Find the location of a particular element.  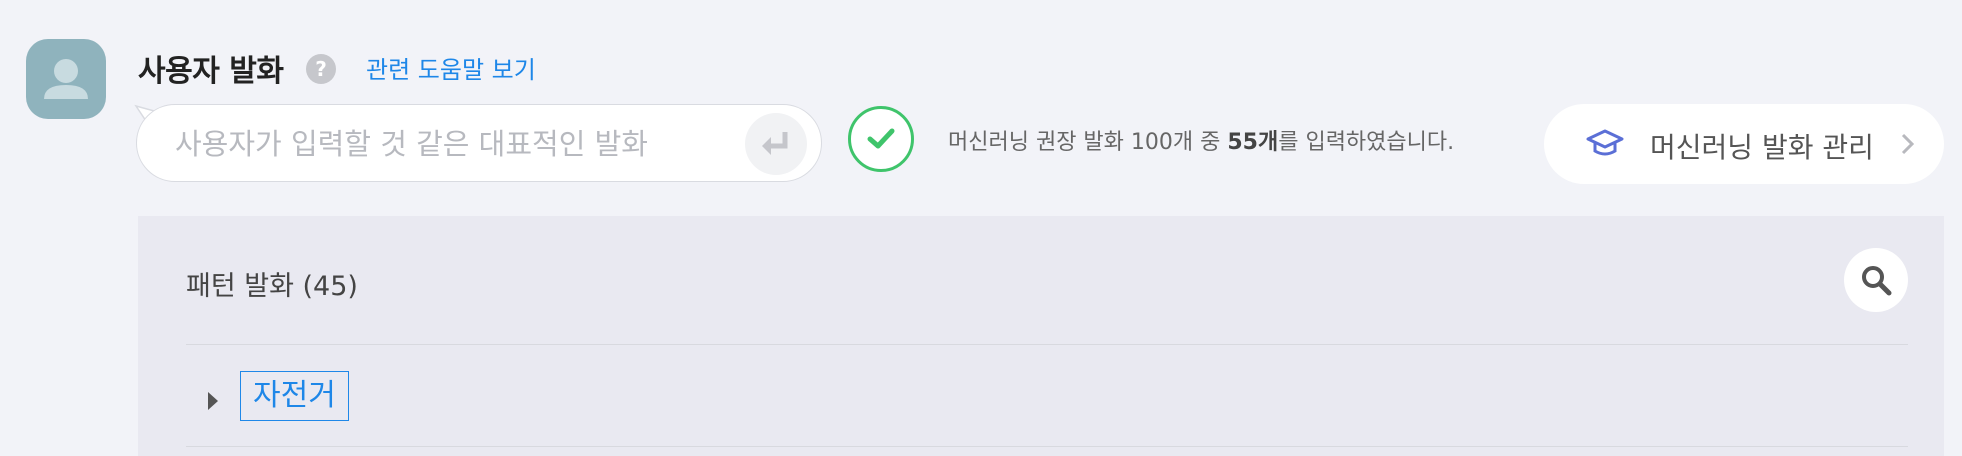

ml-button-label: 머신러닝 발화 관리 is located at coordinates (1762, 147).